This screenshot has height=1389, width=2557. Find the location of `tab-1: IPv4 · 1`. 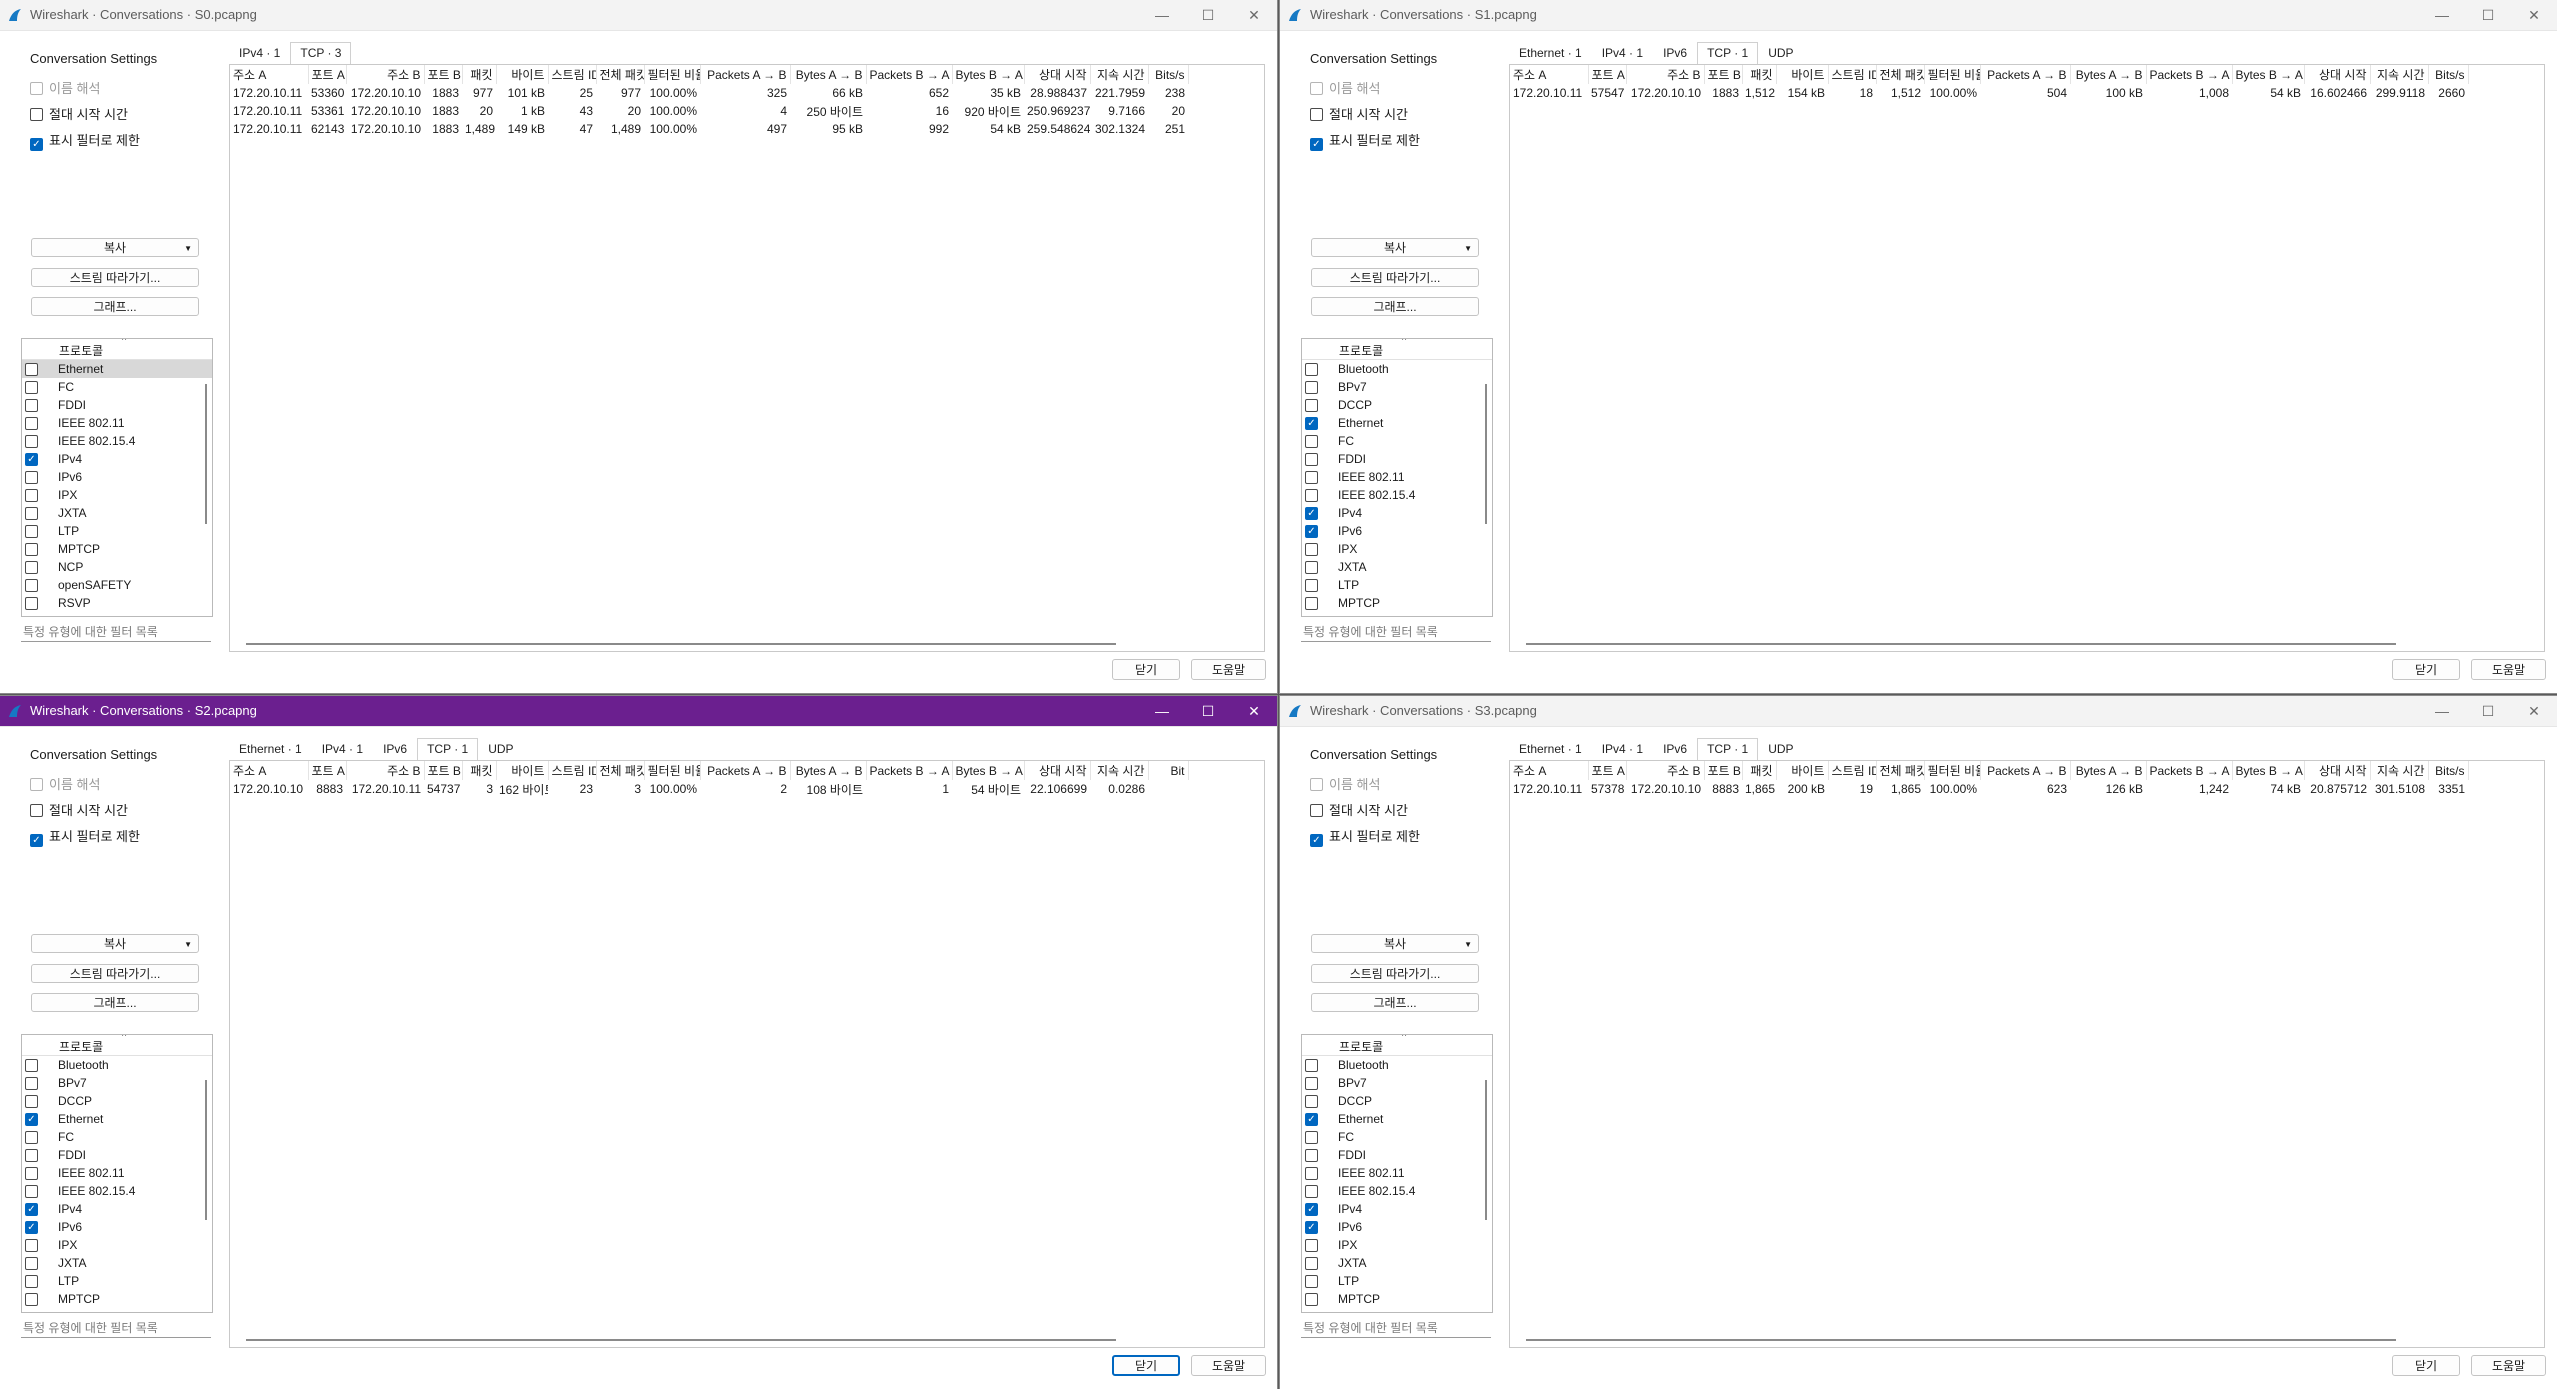

tab-1: IPv4 · 1 is located at coordinates (342, 749).